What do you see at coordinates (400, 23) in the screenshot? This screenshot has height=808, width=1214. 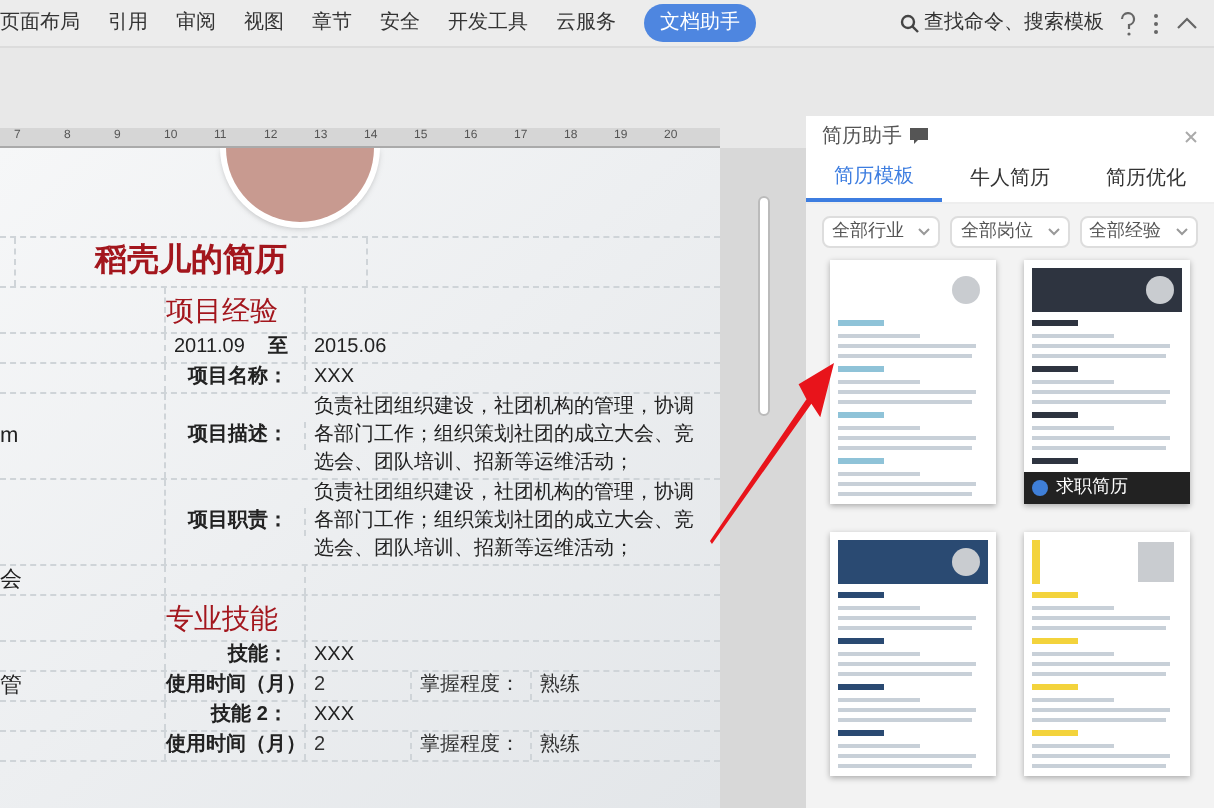 I see `ribbon-tab: 安全` at bounding box center [400, 23].